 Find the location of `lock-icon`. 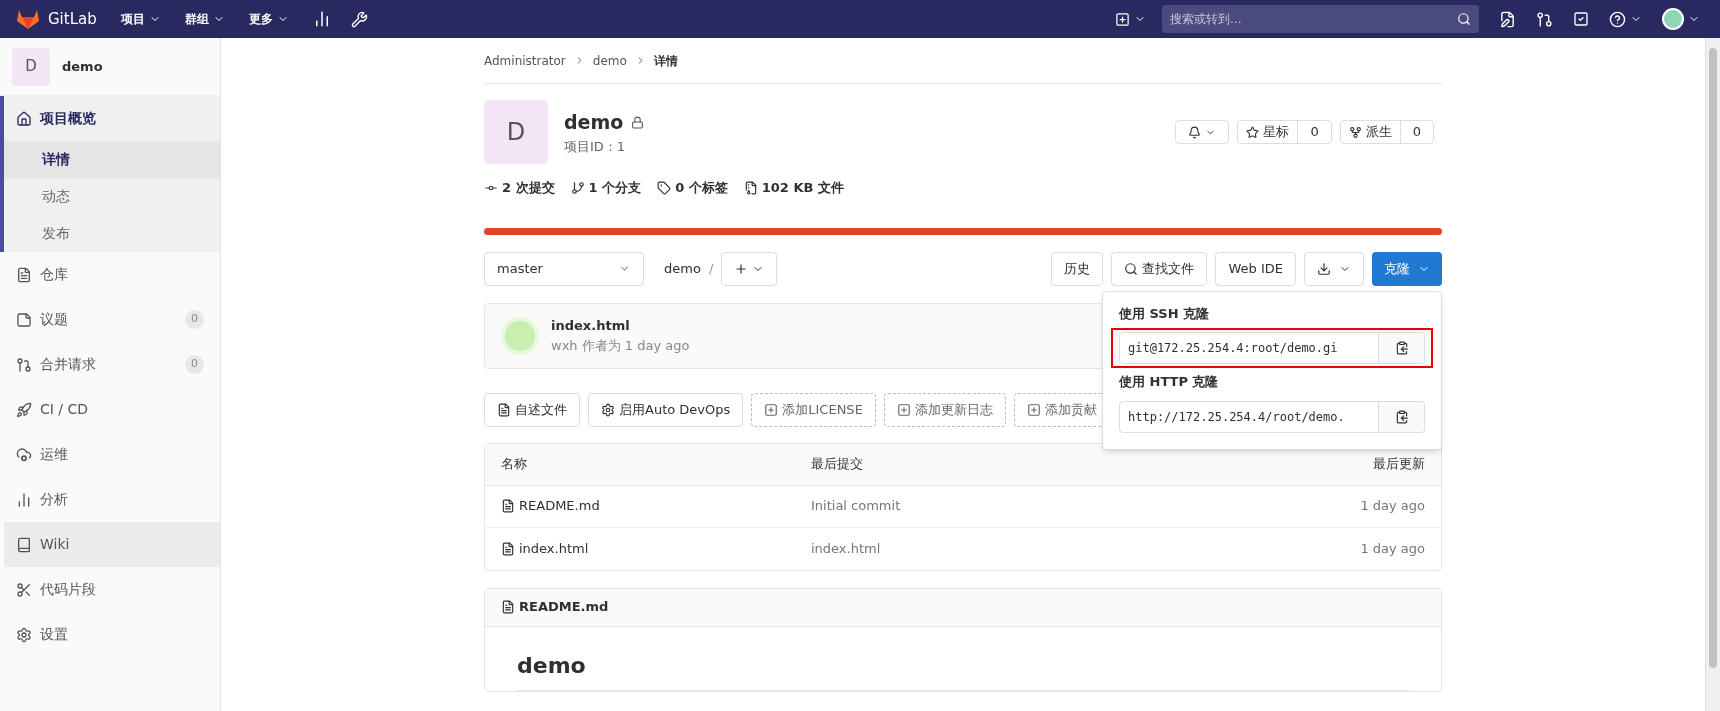

lock-icon is located at coordinates (638, 122).